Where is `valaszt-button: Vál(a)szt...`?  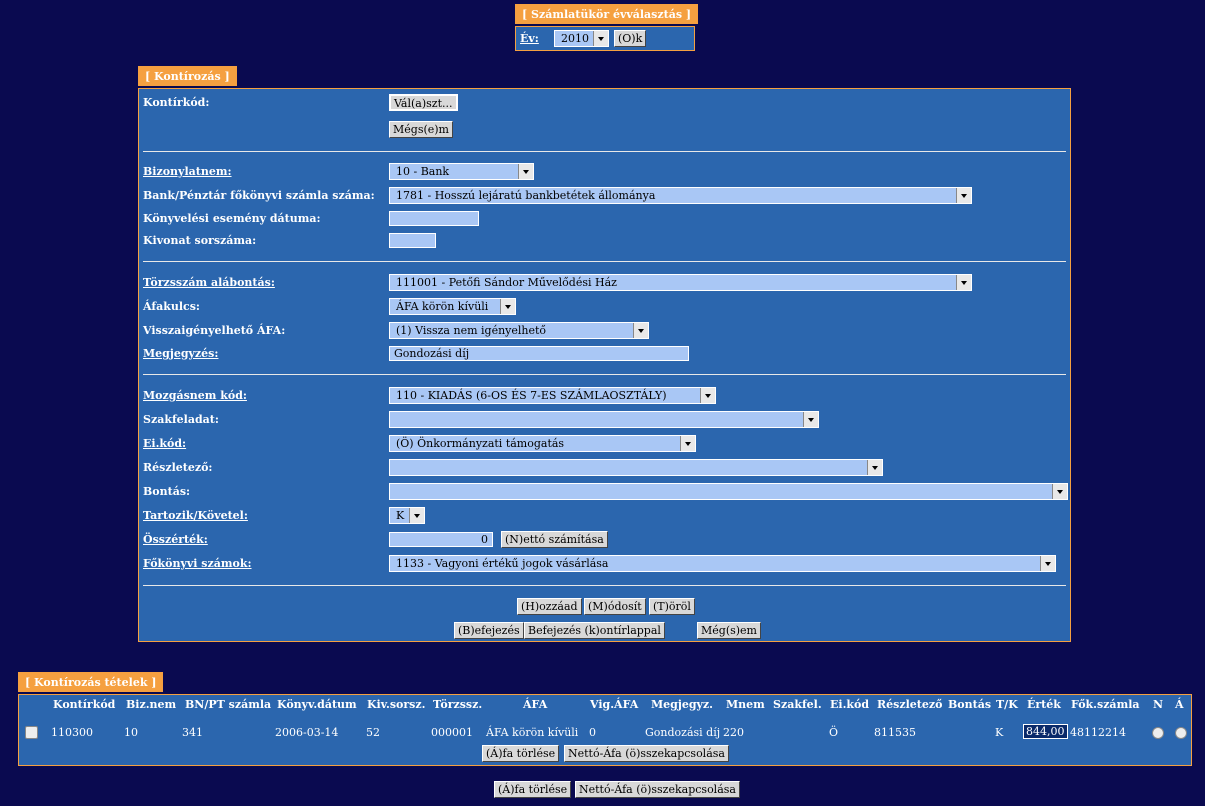
valaszt-button: Vál(a)szt... is located at coordinates (423, 102).